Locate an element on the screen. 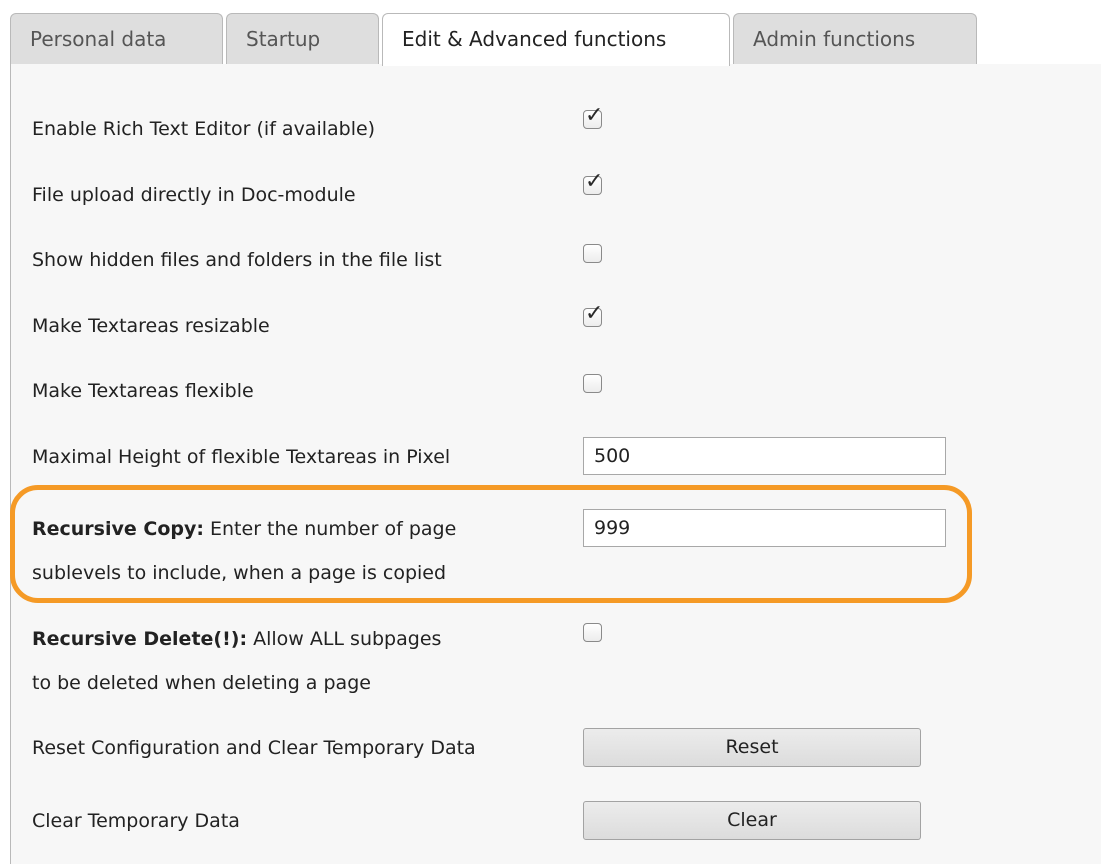 Image resolution: width=1101 pixels, height=864 pixels. recursive-copy-text: Enter the number of page is located at coordinates (330, 529).